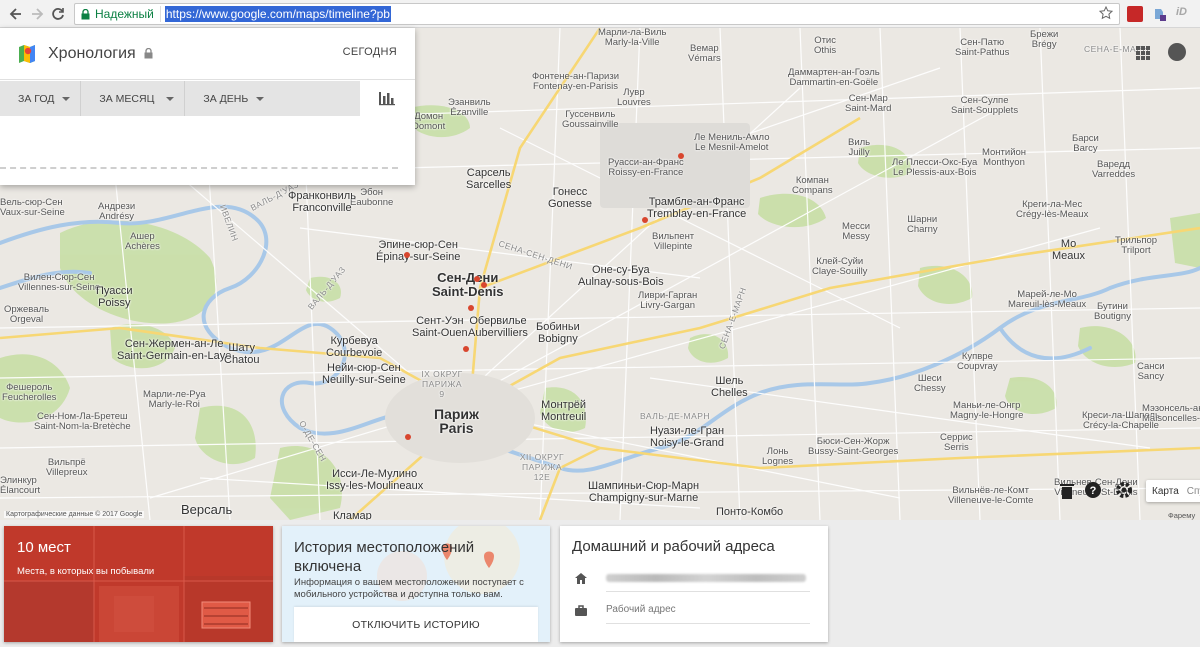 The width and height of the screenshot is (1200, 647). What do you see at coordinates (20, 485) in the screenshot?
I see `place-label: Элинкур Élancourt` at bounding box center [20, 485].